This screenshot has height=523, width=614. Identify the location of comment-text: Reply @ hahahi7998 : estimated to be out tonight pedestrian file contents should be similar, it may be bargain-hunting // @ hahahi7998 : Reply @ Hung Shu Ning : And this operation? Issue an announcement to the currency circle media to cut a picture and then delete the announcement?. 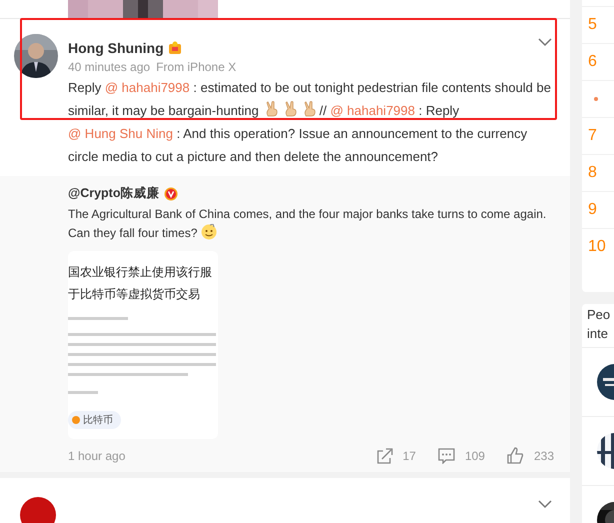
(310, 122).